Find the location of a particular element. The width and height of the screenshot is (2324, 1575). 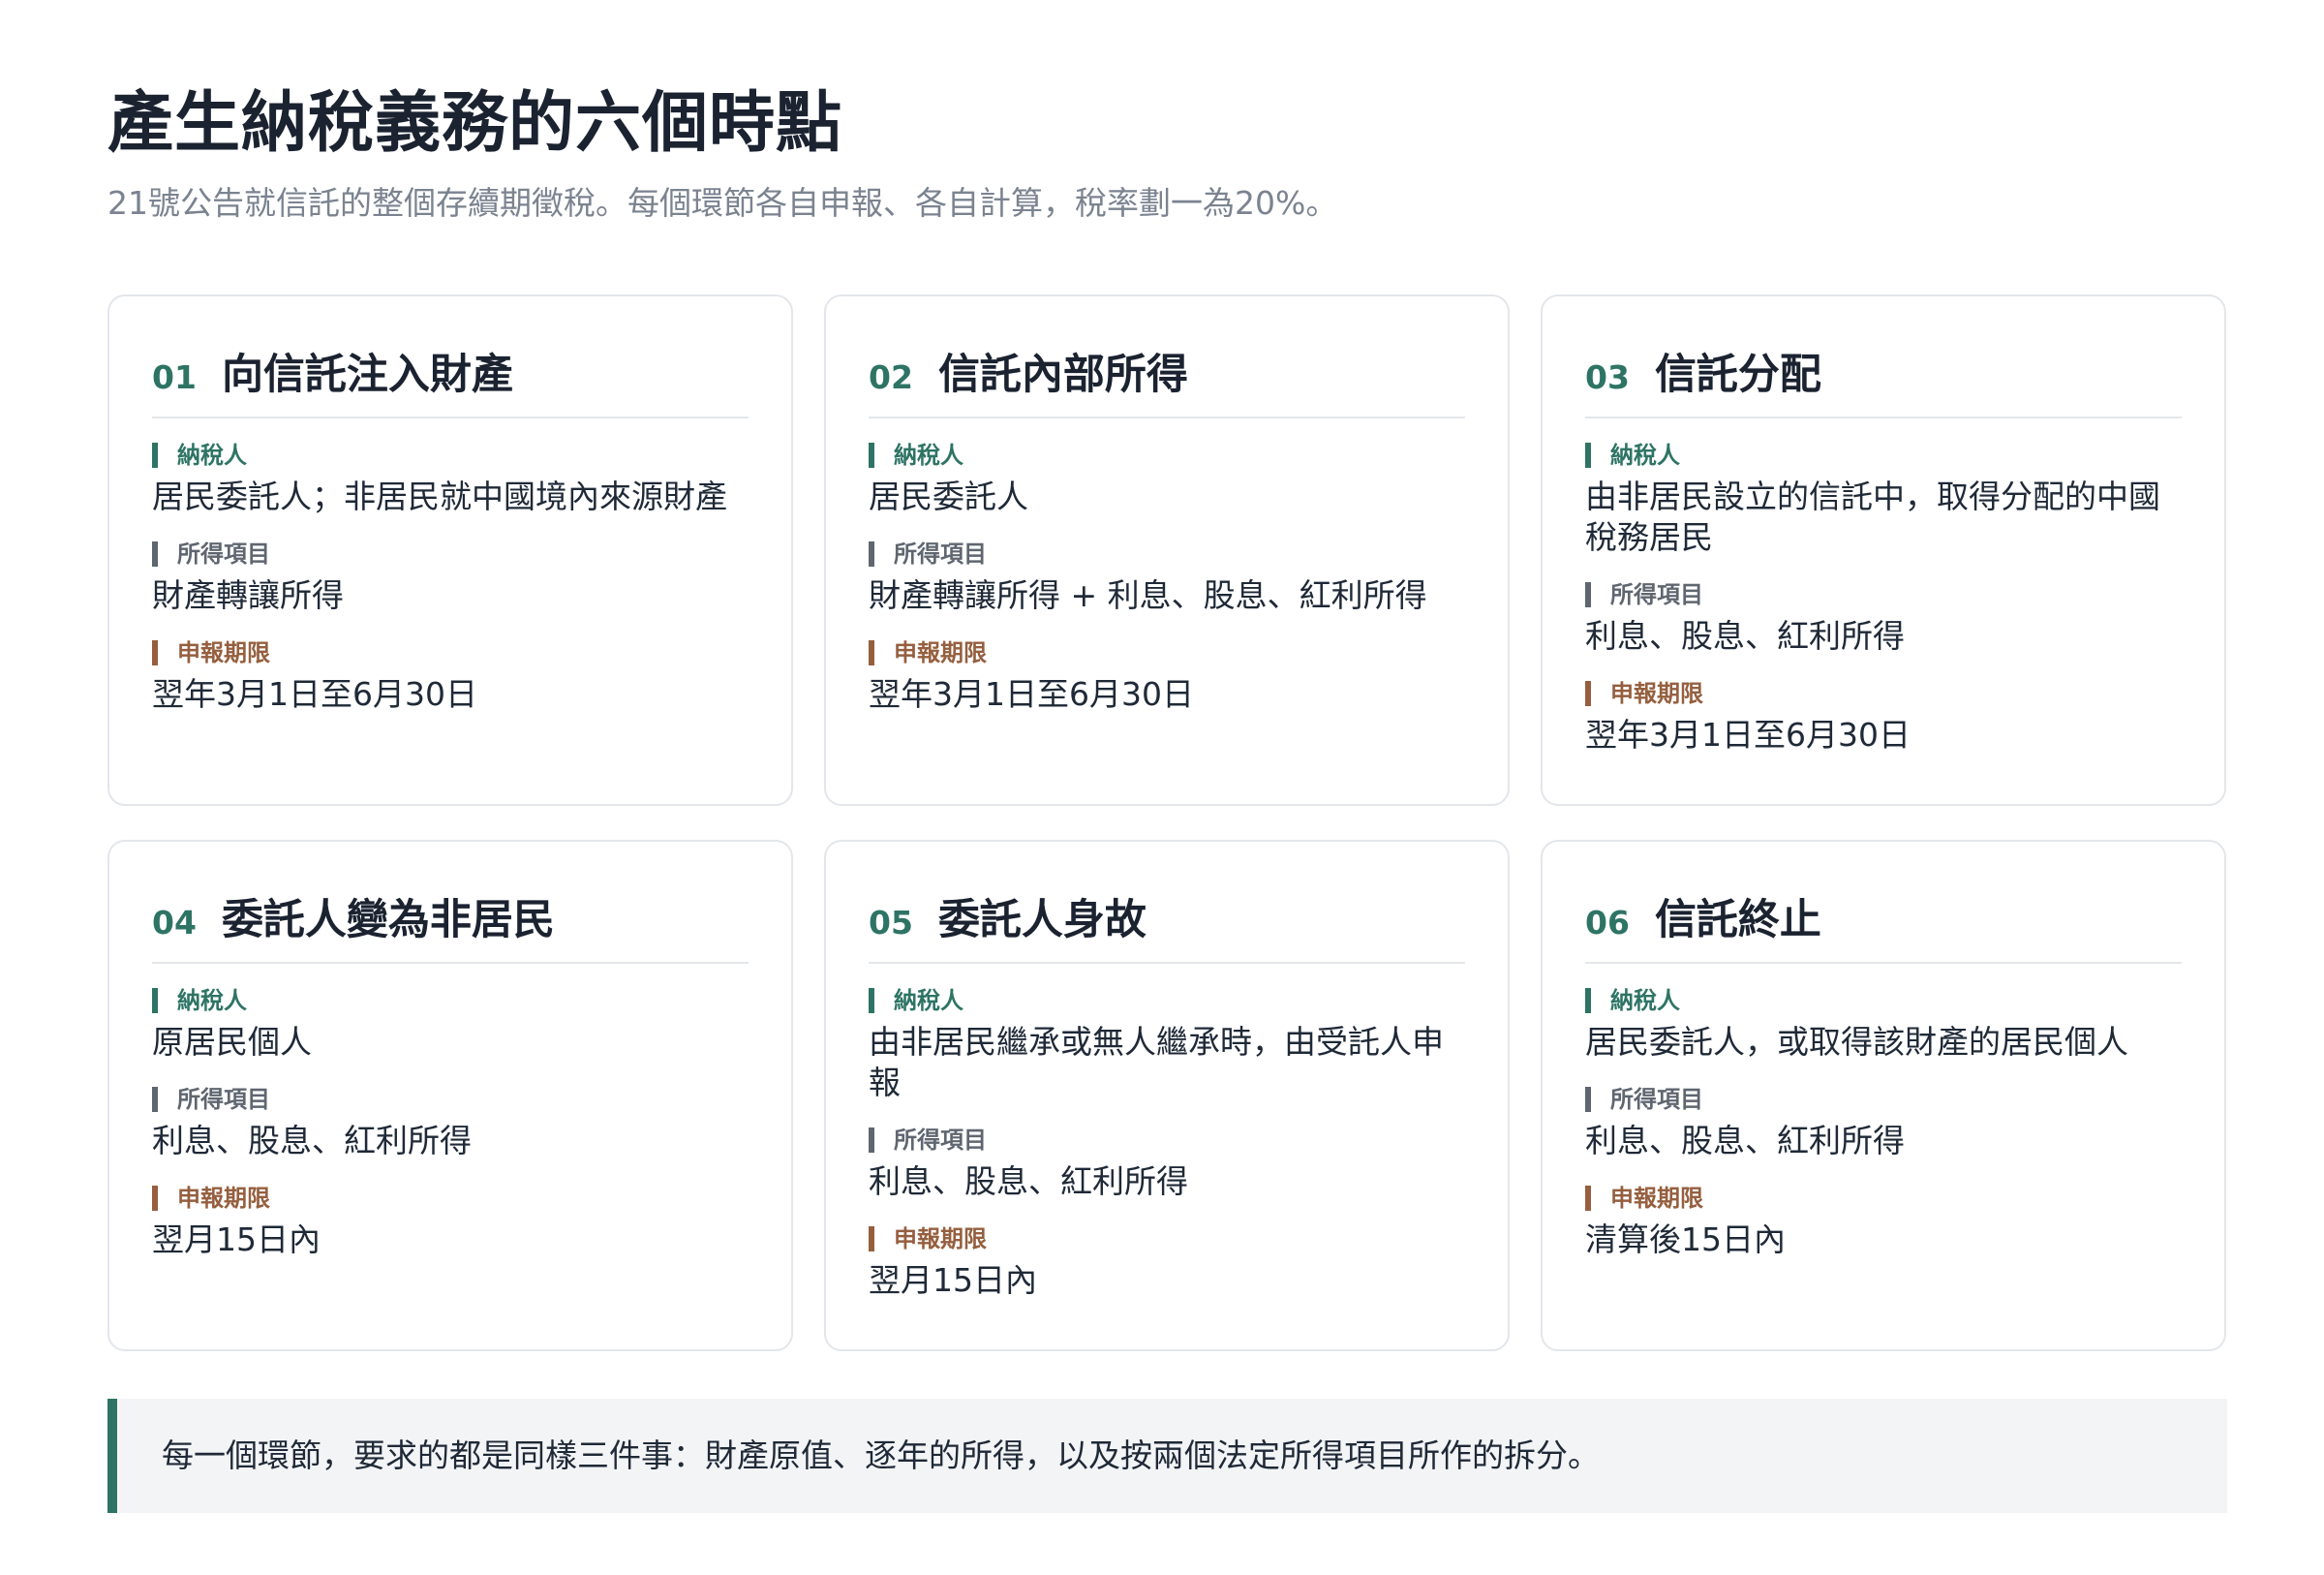

card-number: 05 is located at coordinates (891, 923).